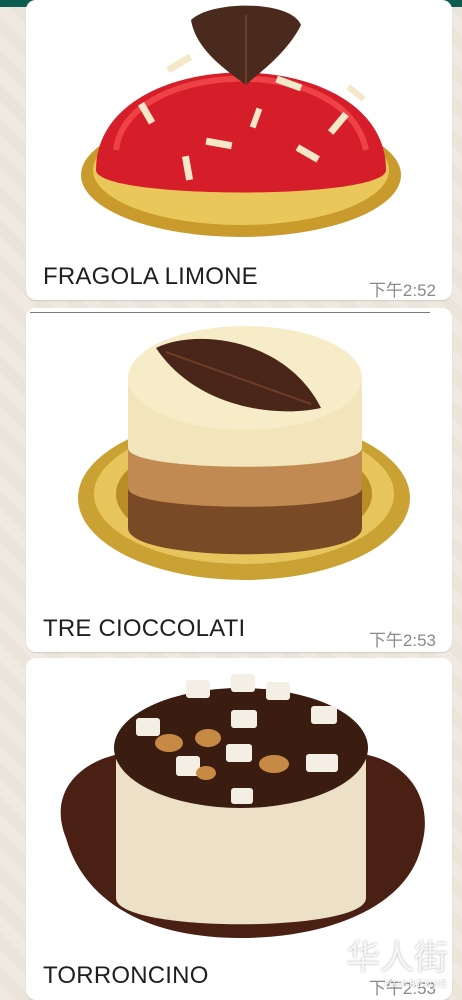  What do you see at coordinates (416, 984) in the screenshot?
I see `watermark-subtext: HUARENJIE` at bounding box center [416, 984].